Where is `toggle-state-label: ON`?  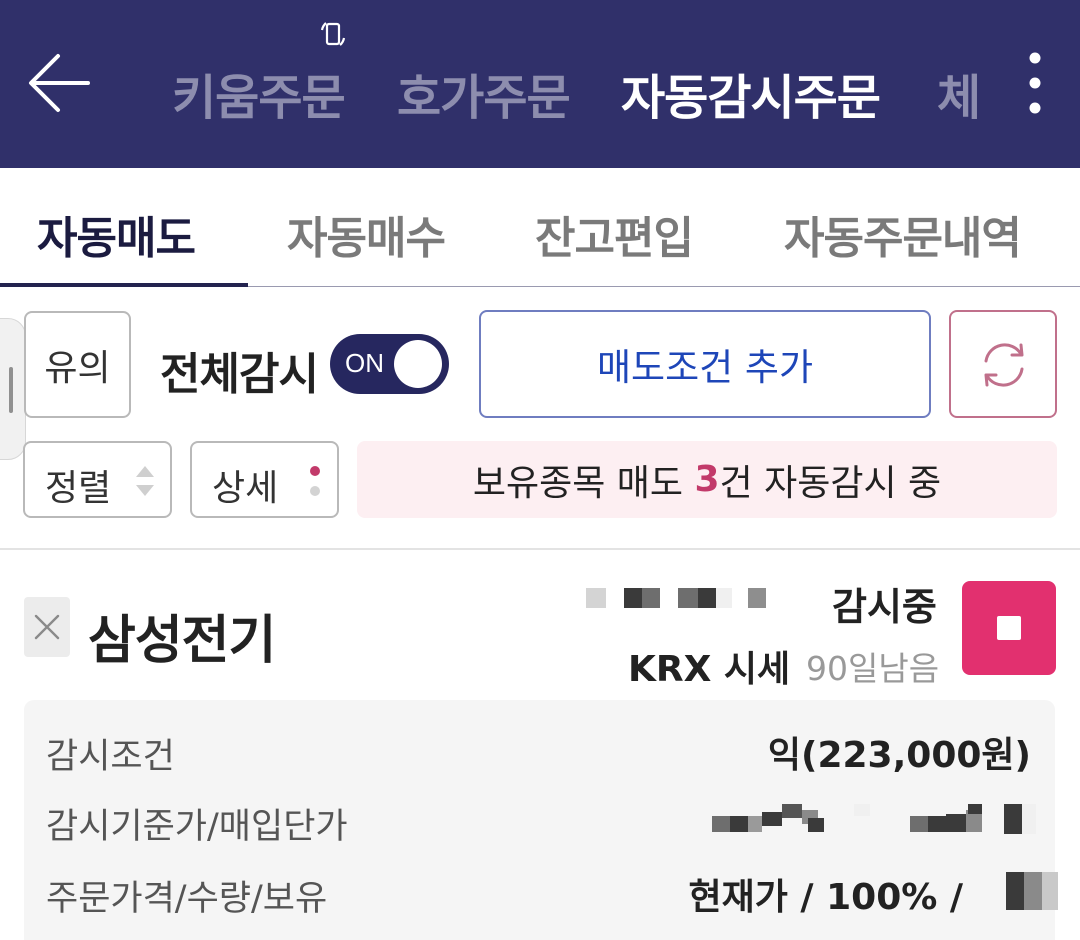
toggle-state-label: ON is located at coordinates (364, 363).